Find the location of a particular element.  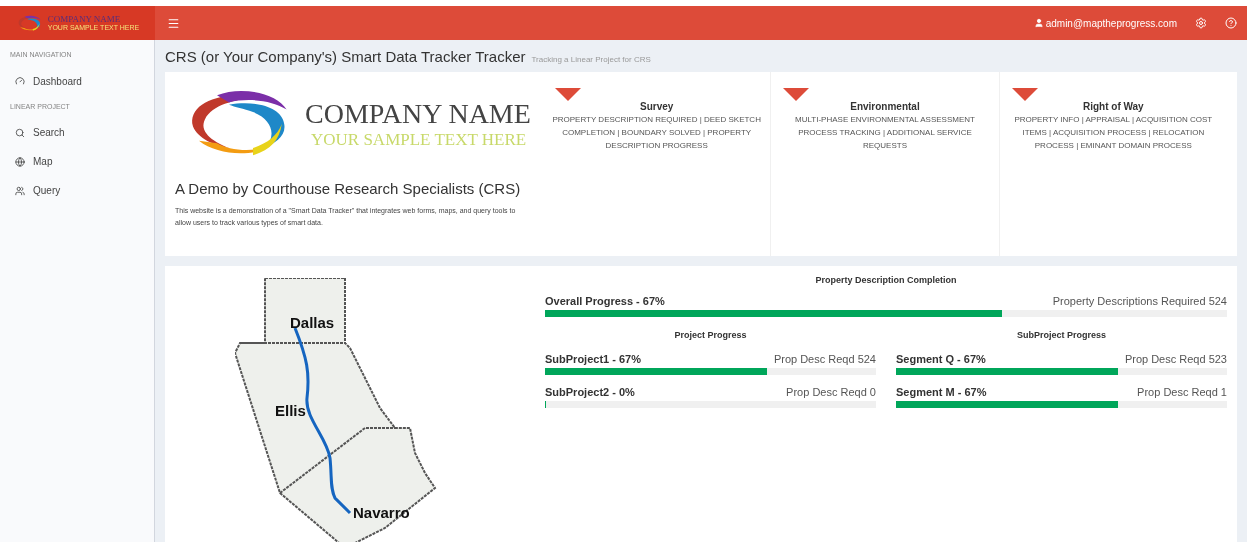

progress-label: SubProject2 - 0% is located at coordinates (590, 392).